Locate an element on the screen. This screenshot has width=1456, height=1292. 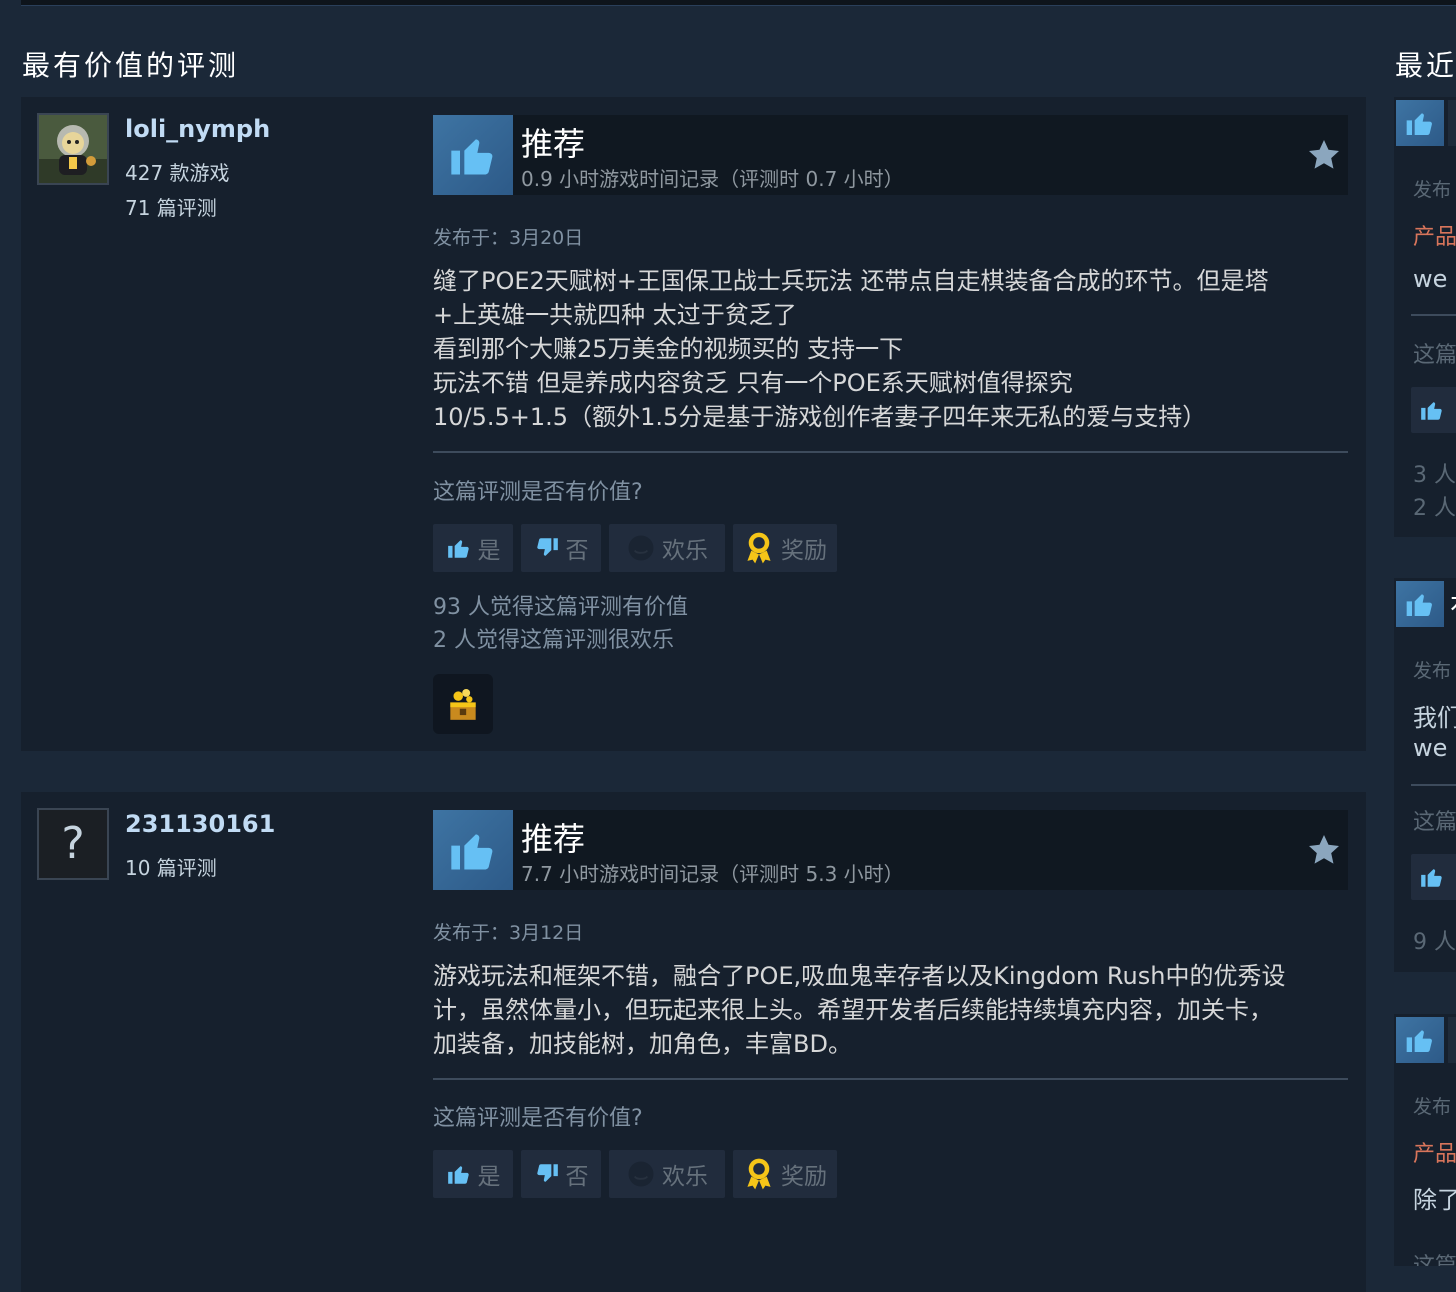
recent-reviews-title: 最近 is located at coordinates (1425, 65).